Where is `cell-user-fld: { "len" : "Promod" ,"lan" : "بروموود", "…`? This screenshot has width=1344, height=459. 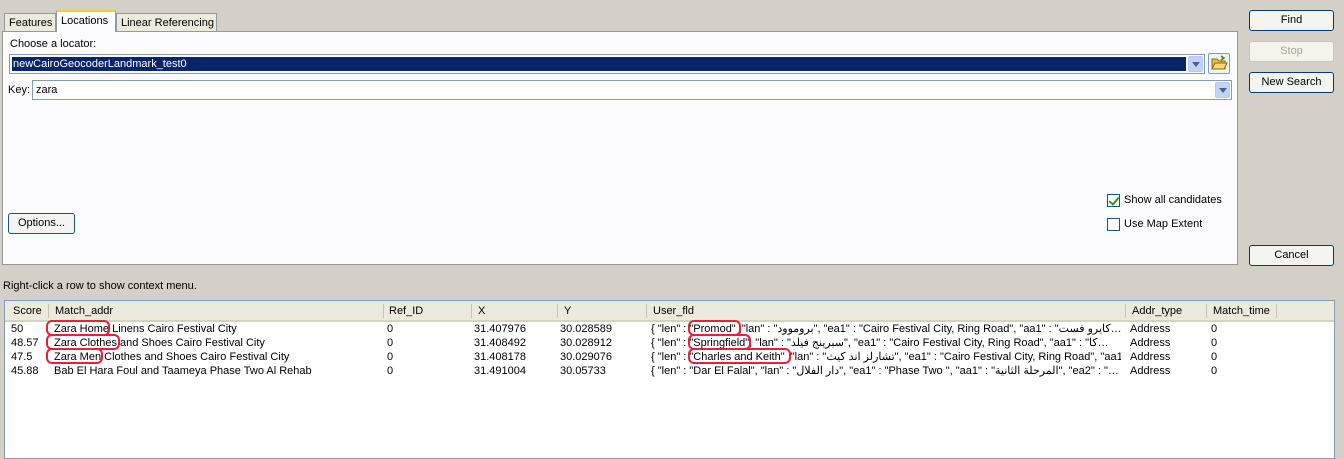 cell-user-fld: { "len" : "Promod" ,"lan" : "بروموود", "… is located at coordinates (886, 329).